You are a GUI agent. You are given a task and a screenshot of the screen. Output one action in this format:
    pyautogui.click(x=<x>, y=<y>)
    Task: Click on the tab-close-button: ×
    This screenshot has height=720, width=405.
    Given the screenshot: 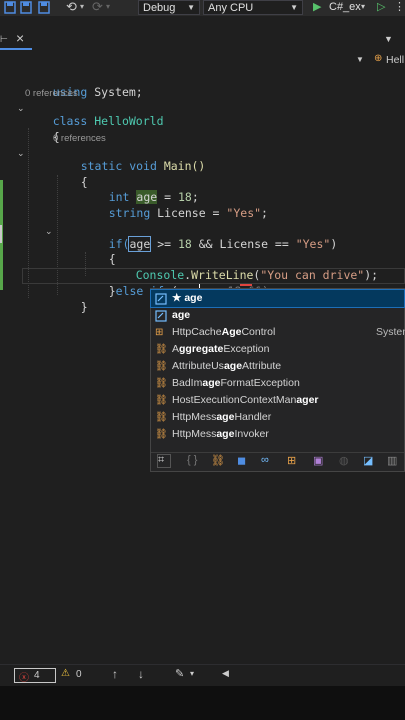 What is the action you would take?
    pyautogui.click(x=20, y=38)
    